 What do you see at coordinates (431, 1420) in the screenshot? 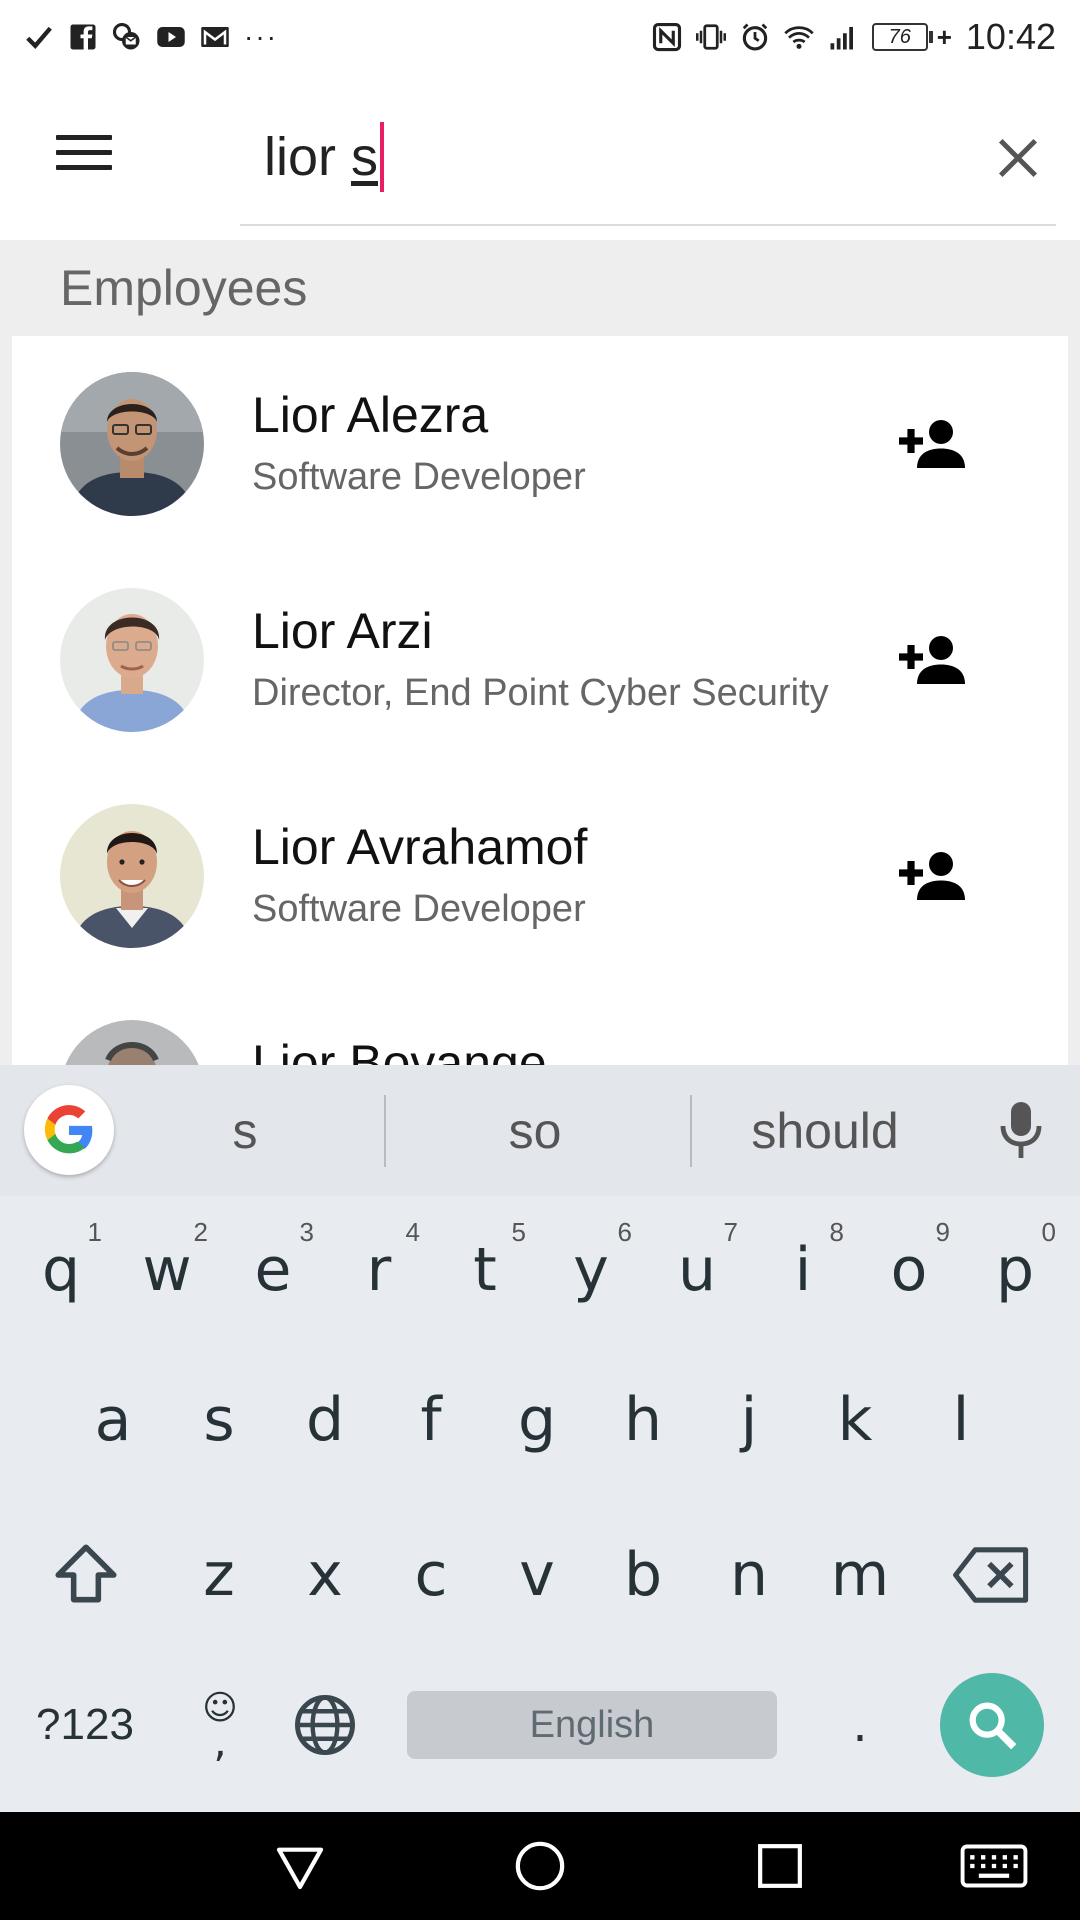
I see `key-f: f` at bounding box center [431, 1420].